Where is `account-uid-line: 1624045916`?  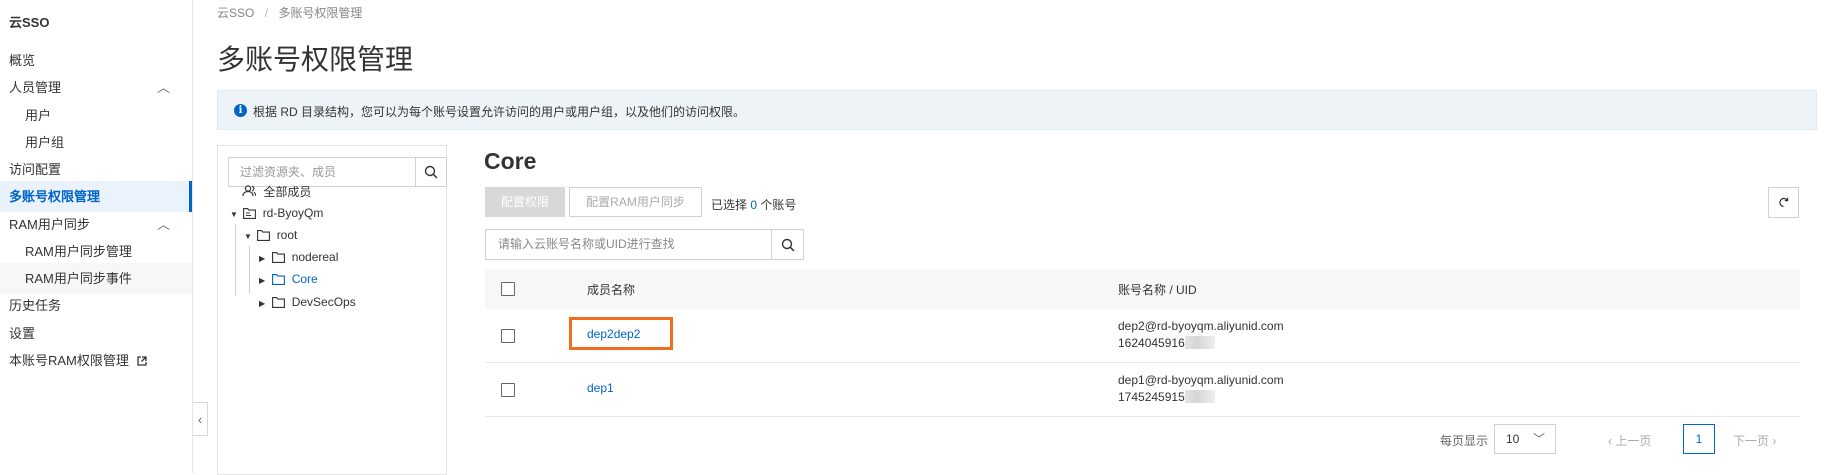
account-uid-line: 1624045916 is located at coordinates (1201, 343).